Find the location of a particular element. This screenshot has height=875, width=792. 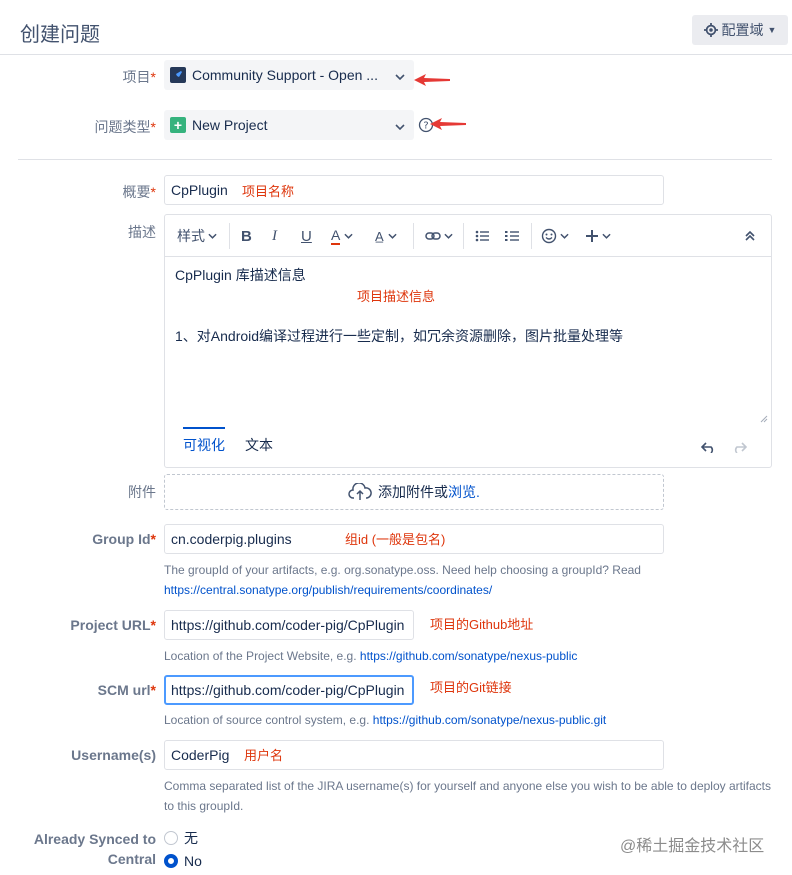

header-divider is located at coordinates (396, 54).